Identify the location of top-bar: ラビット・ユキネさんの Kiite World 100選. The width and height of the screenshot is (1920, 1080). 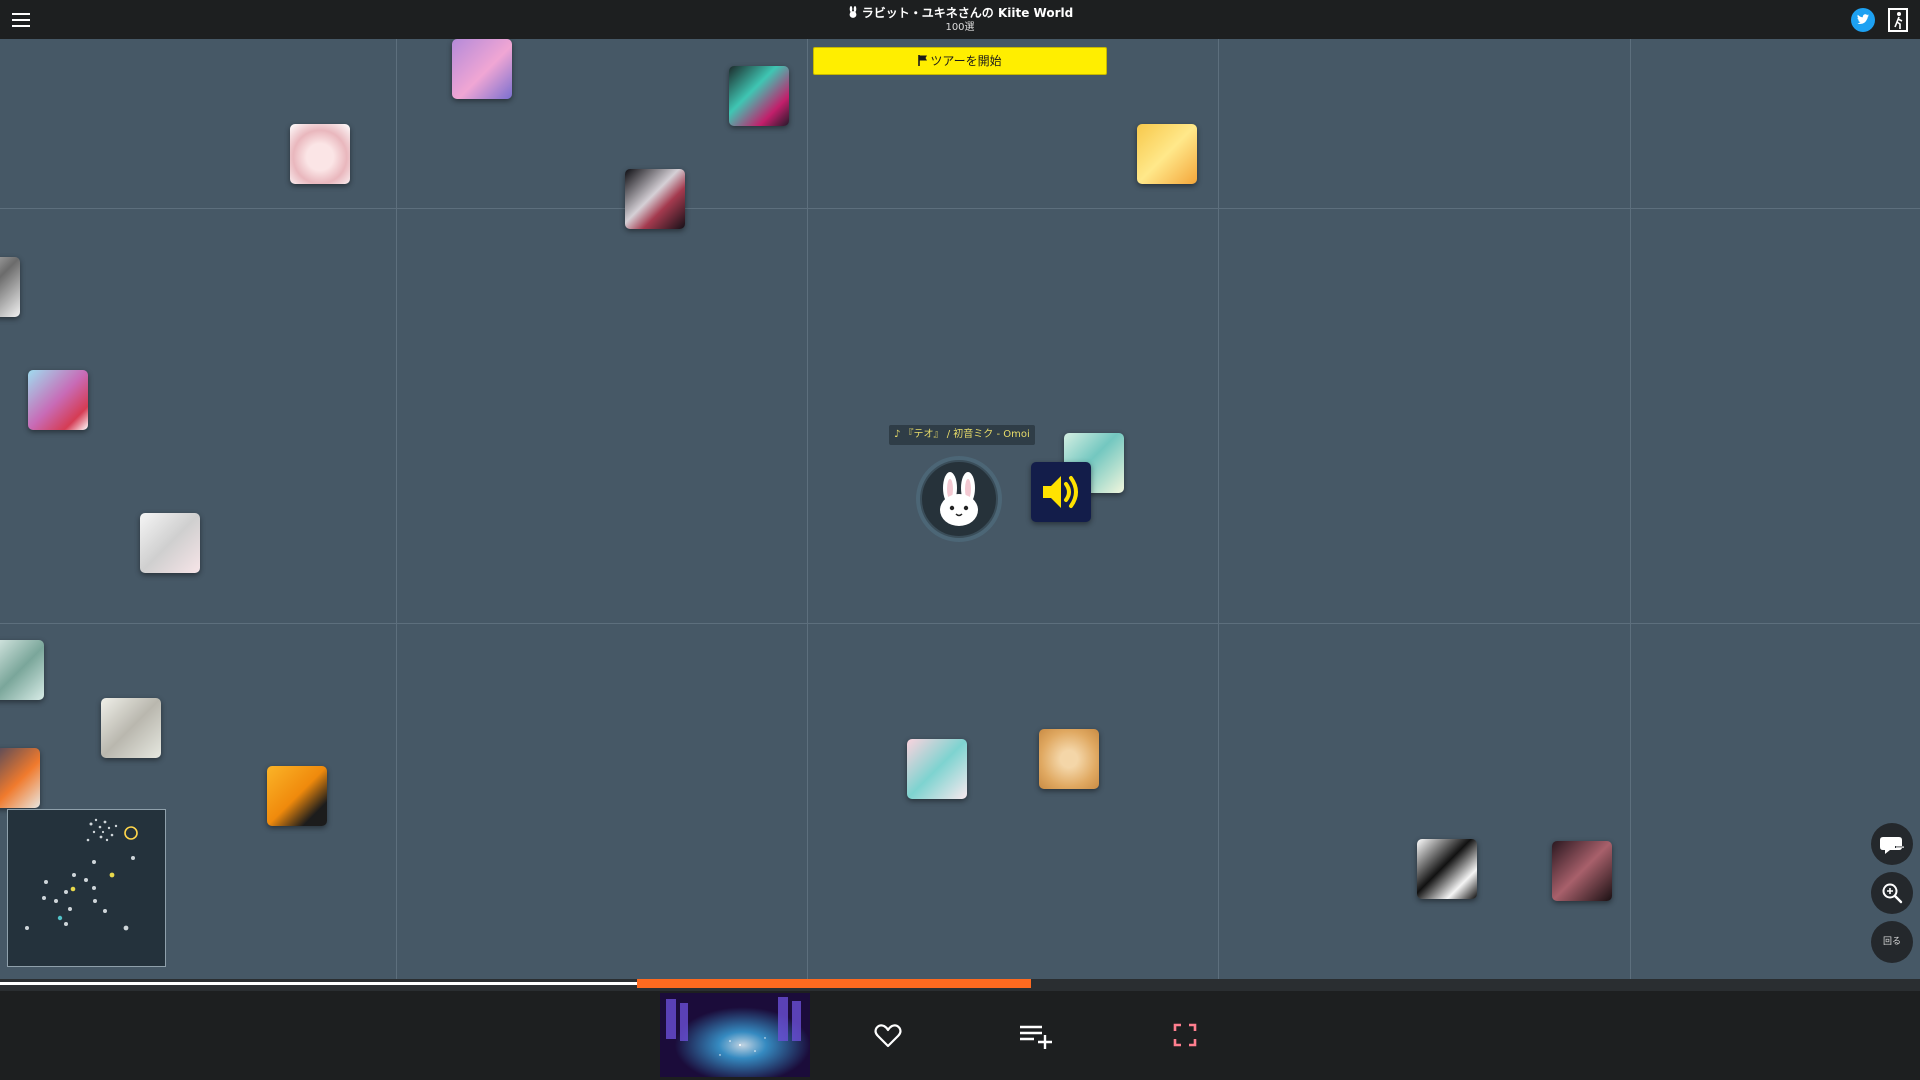
(960, 19).